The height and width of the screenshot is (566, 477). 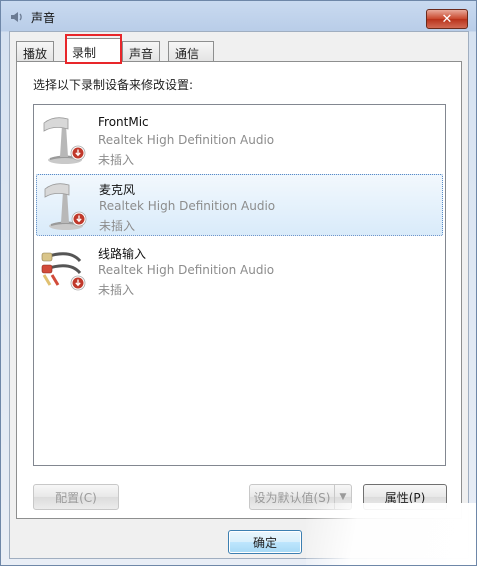 I want to click on chevron-down-icon: ▼, so click(x=343, y=497).